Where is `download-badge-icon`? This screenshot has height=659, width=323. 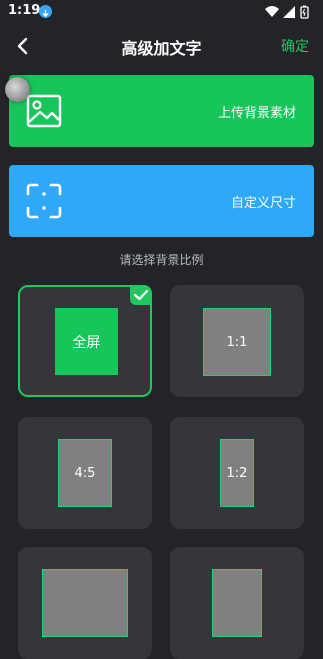 download-badge-icon is located at coordinates (45, 11).